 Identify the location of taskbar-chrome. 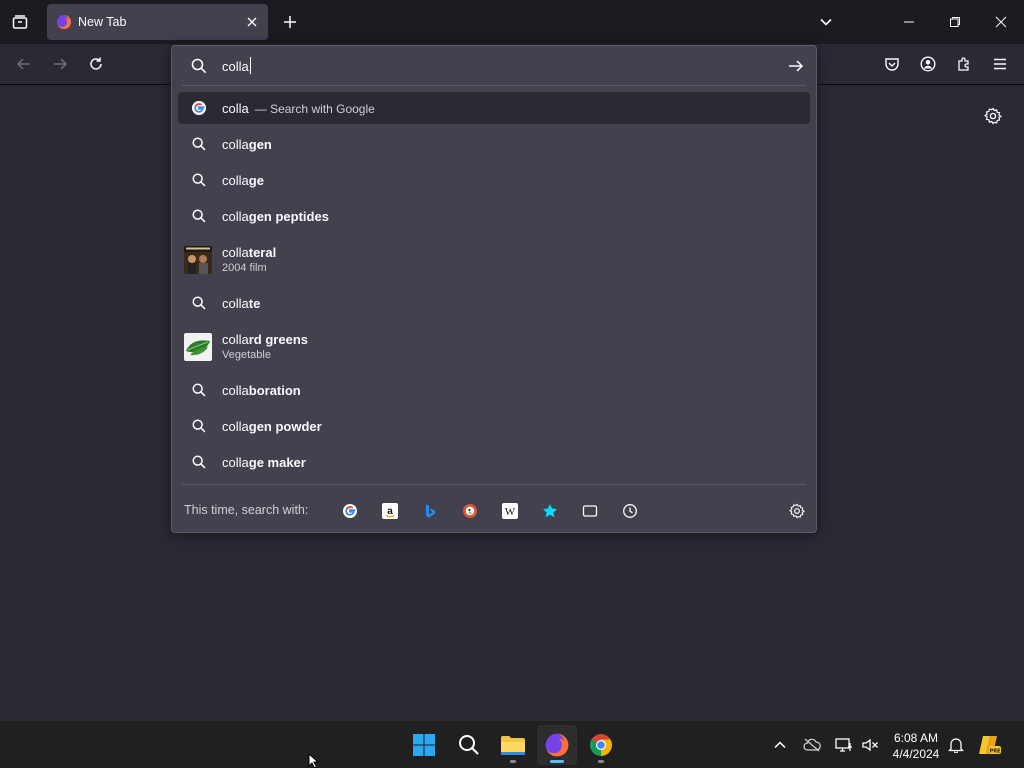
(601, 745).